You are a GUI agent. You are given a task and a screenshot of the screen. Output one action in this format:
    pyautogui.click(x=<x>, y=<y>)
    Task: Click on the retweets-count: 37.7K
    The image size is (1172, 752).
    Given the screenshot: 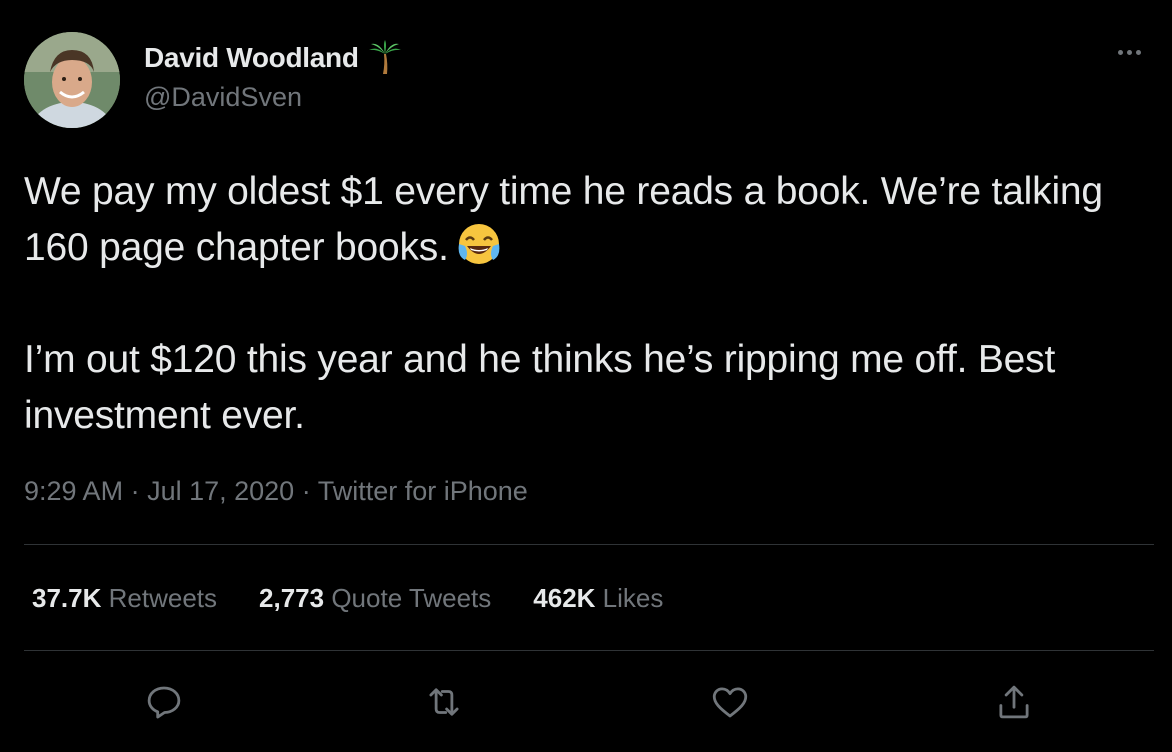 What is the action you would take?
    pyautogui.click(x=67, y=598)
    